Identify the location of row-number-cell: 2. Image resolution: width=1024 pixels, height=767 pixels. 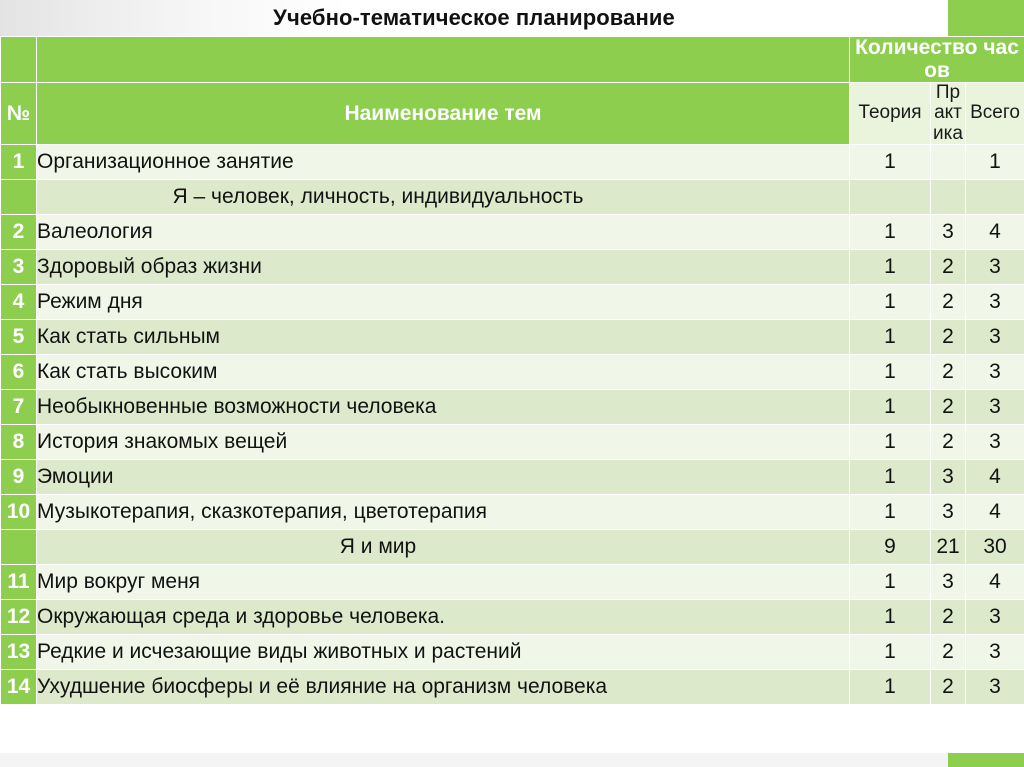
(18, 231).